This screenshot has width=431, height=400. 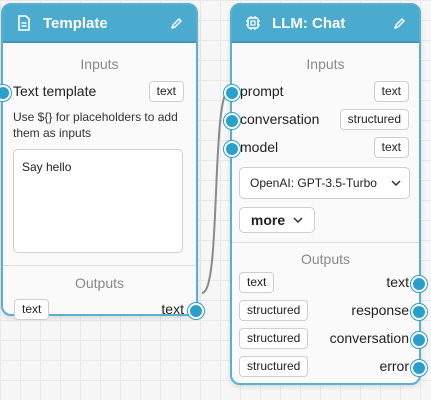 I want to click on model-select-value: OpenAI: GPT-3.5-Turbo, so click(x=313, y=183).